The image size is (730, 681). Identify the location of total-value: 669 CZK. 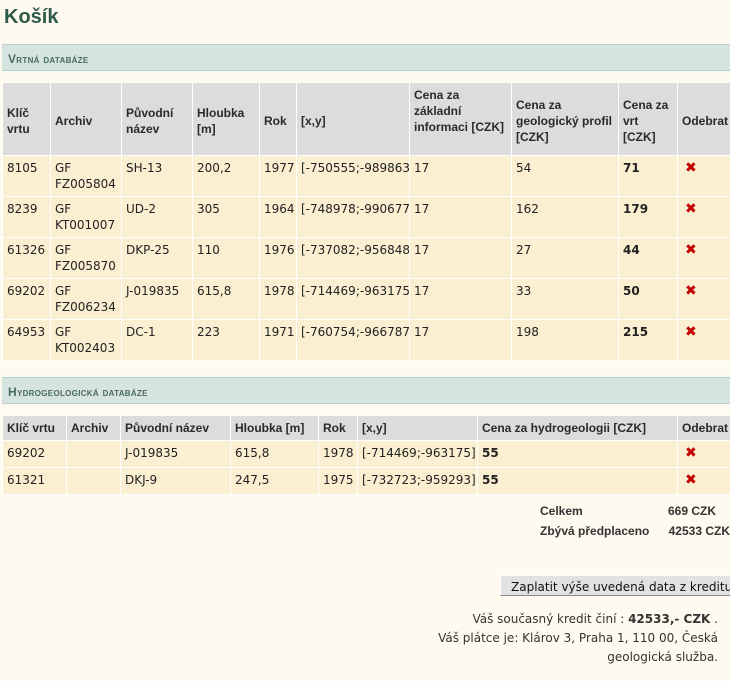
(691, 511).